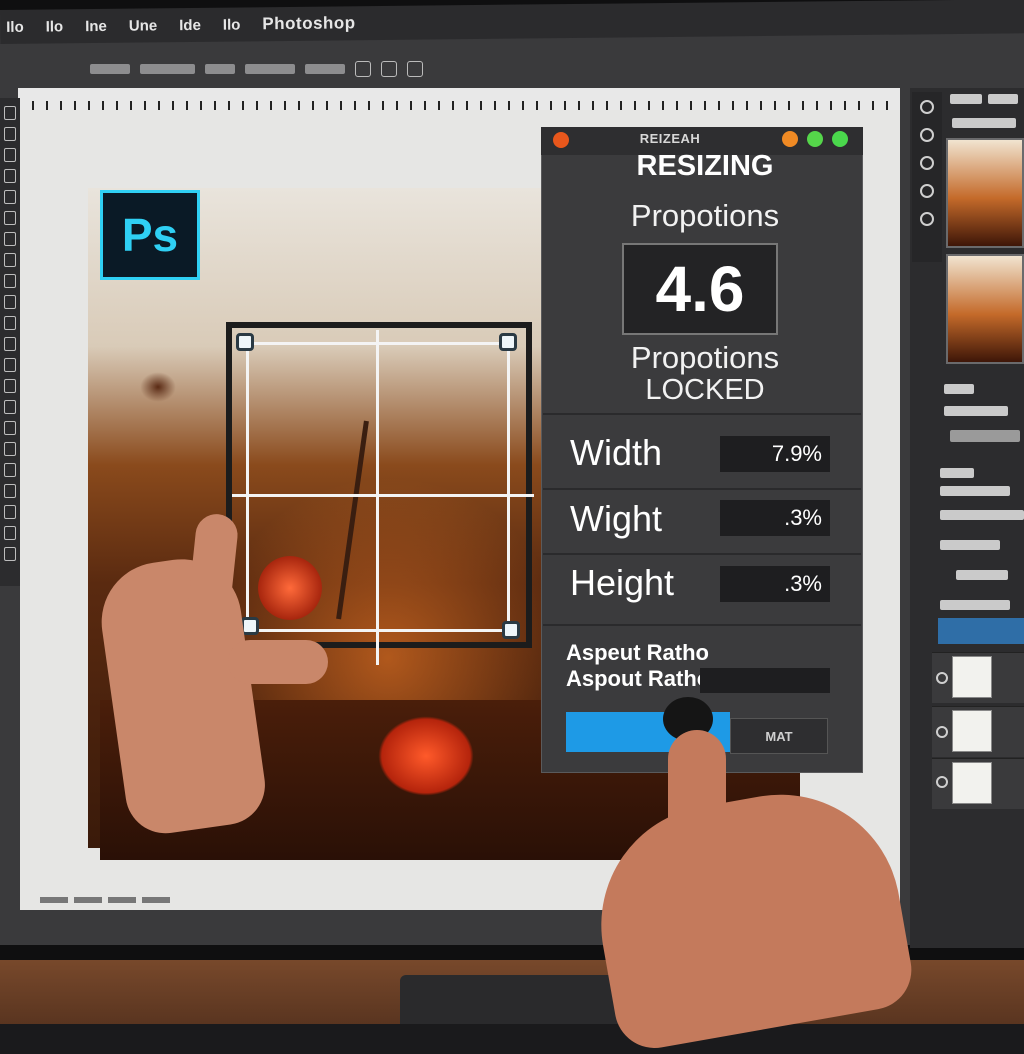  Describe the element at coordinates (700, 289) in the screenshot. I see `ratio-value: 4.6` at that location.